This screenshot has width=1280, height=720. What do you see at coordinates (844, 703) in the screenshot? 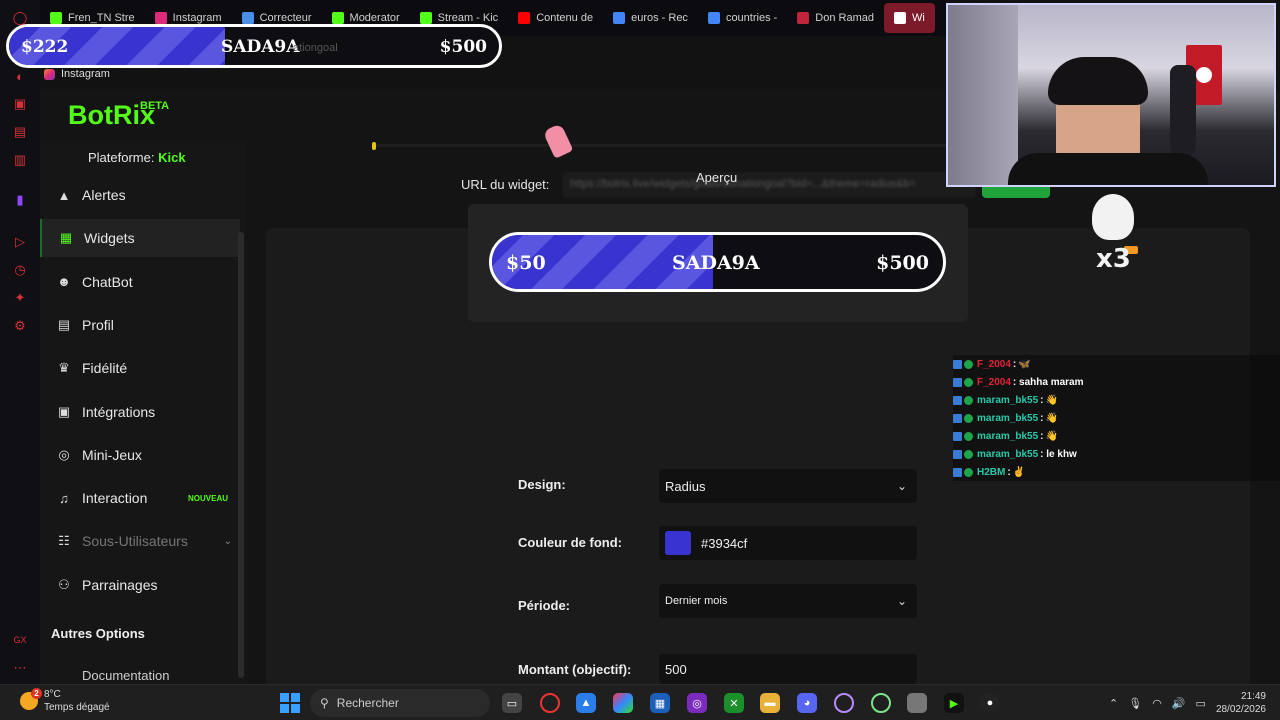
I see `opera-gx-app-icon` at bounding box center [844, 703].